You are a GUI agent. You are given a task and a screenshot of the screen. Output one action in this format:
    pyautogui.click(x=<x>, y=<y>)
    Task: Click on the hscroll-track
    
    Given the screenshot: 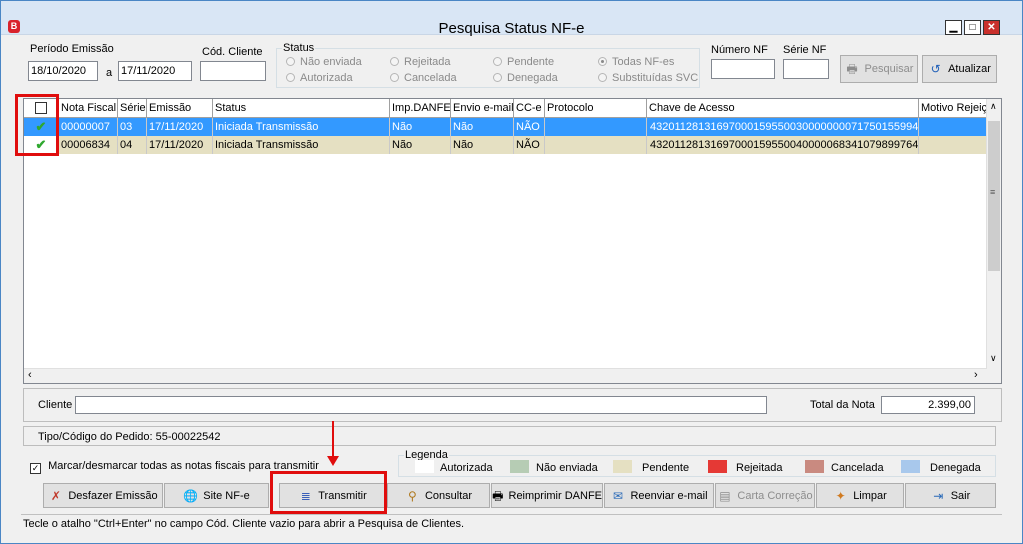 What is the action you would take?
    pyautogui.click(x=502, y=376)
    